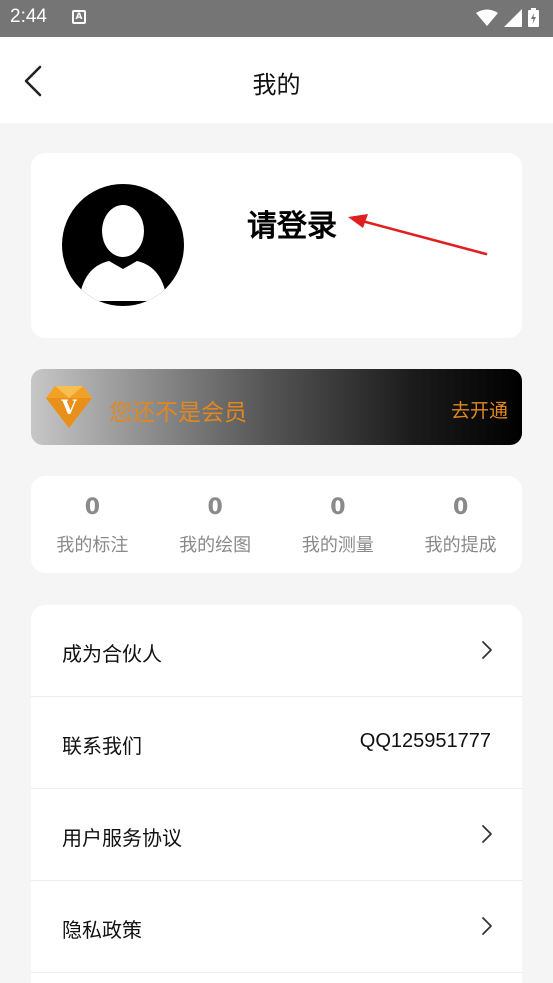 This screenshot has width=553, height=983. Describe the element at coordinates (28, 16) in the screenshot. I see `status-time: 2:44` at that location.